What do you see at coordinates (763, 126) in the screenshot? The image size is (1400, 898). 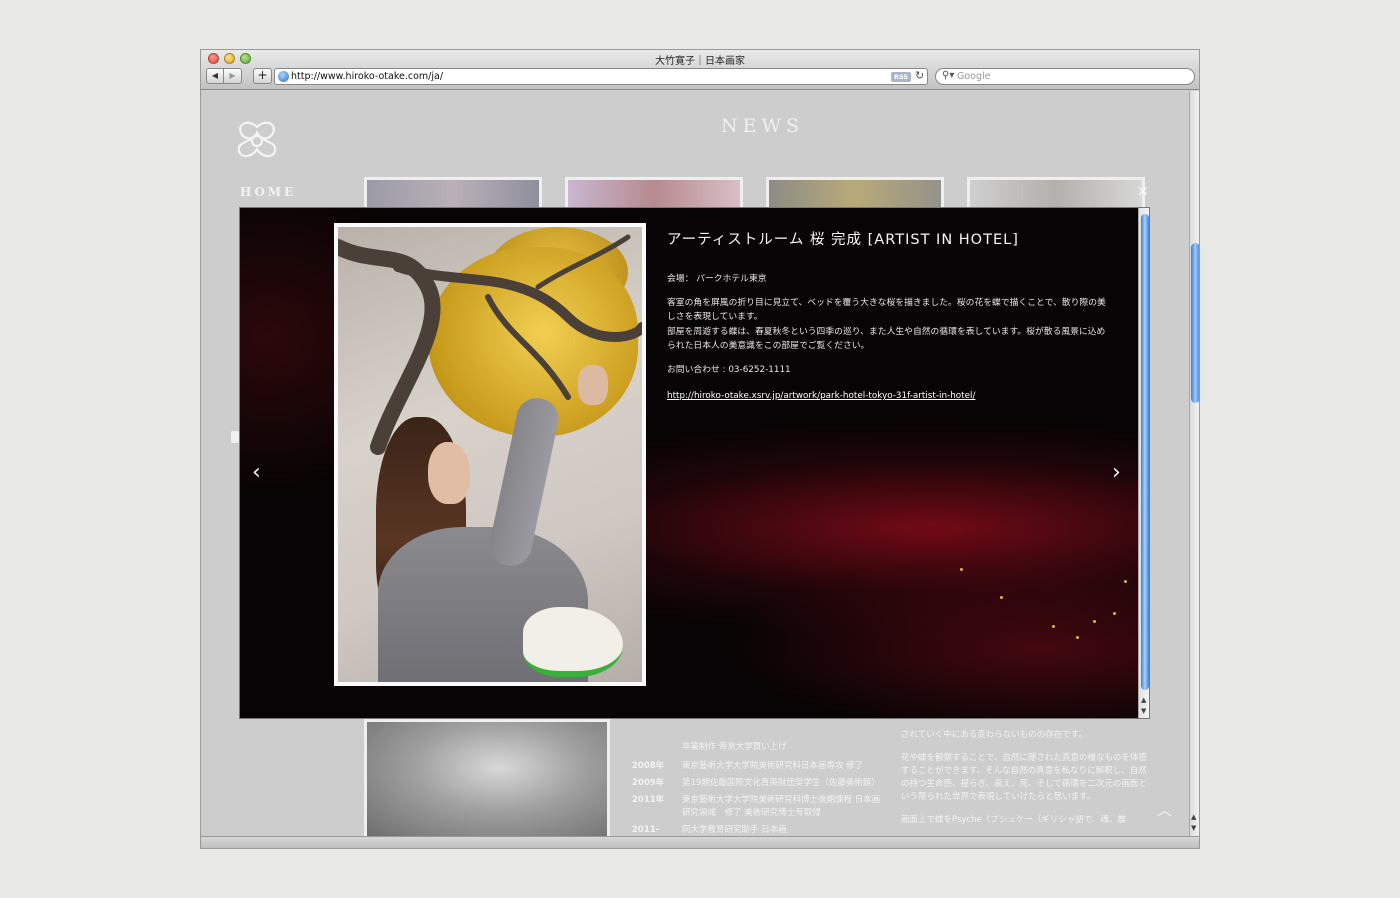 I see `page-heading: NEWS` at bounding box center [763, 126].